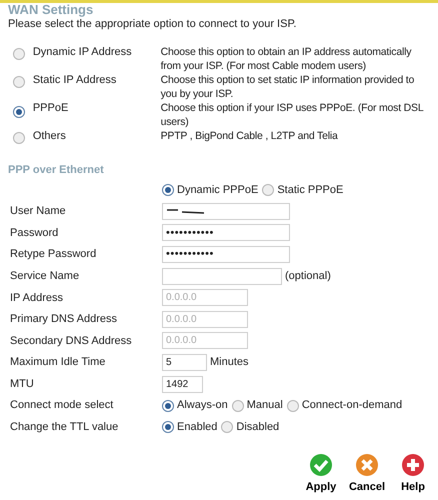 Image resolution: width=438 pixels, height=500 pixels. I want to click on text-field: 5, so click(184, 363).